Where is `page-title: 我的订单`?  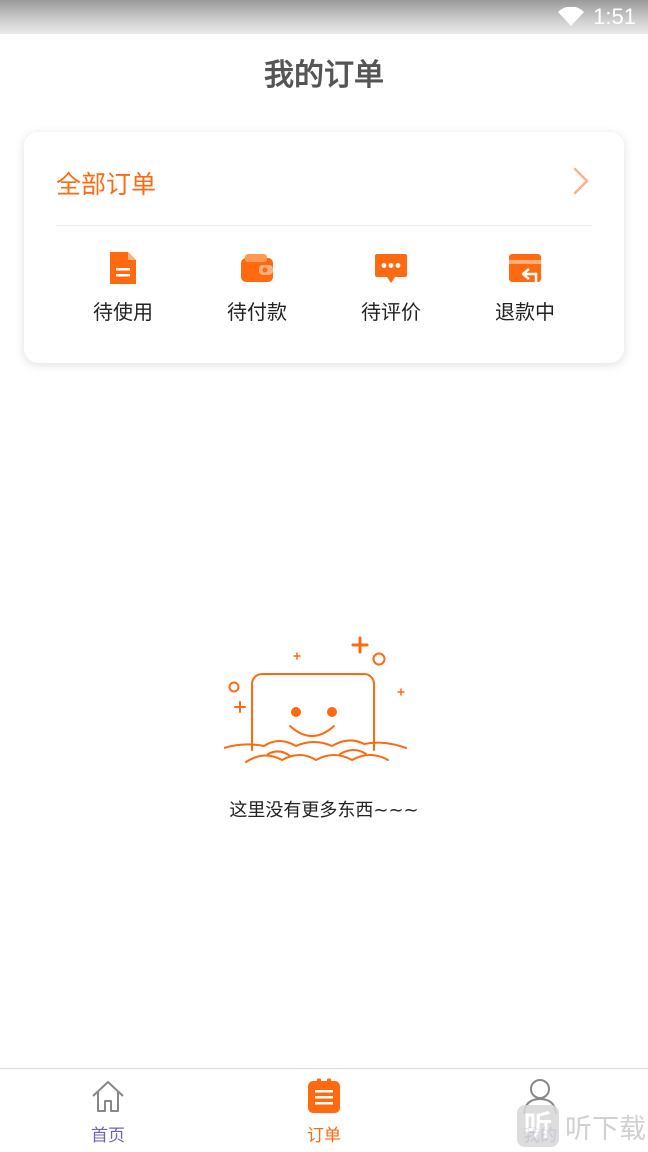 page-title: 我的订单 is located at coordinates (324, 75).